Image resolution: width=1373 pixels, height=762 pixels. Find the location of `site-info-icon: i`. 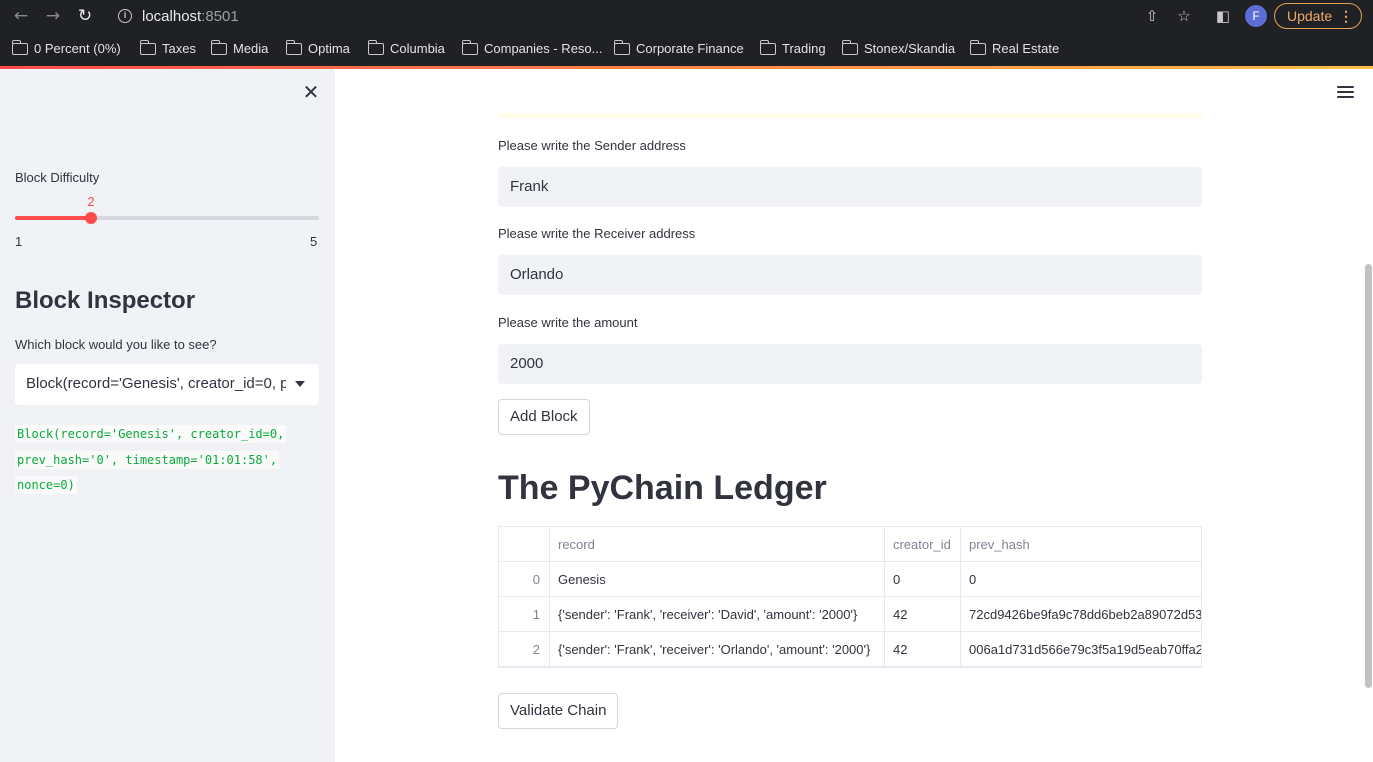

site-info-icon: i is located at coordinates (125, 16).